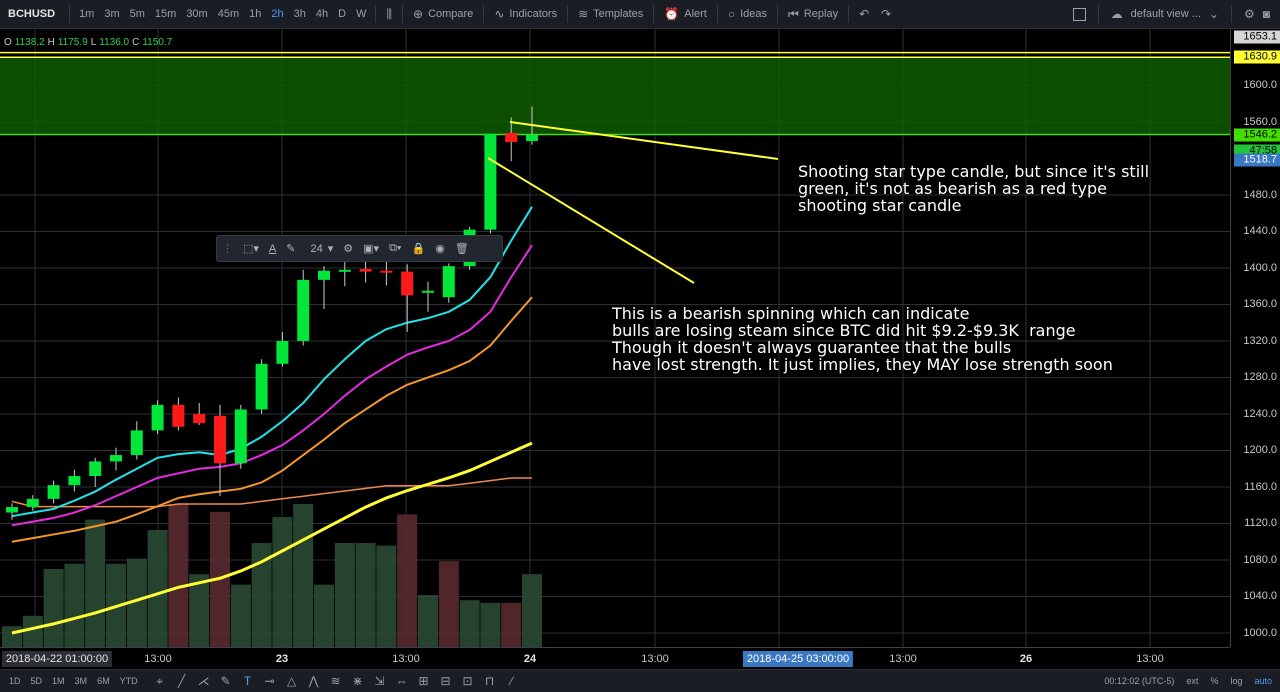  Describe the element at coordinates (277, 14) in the screenshot. I see `interval-2h: 2h` at that location.